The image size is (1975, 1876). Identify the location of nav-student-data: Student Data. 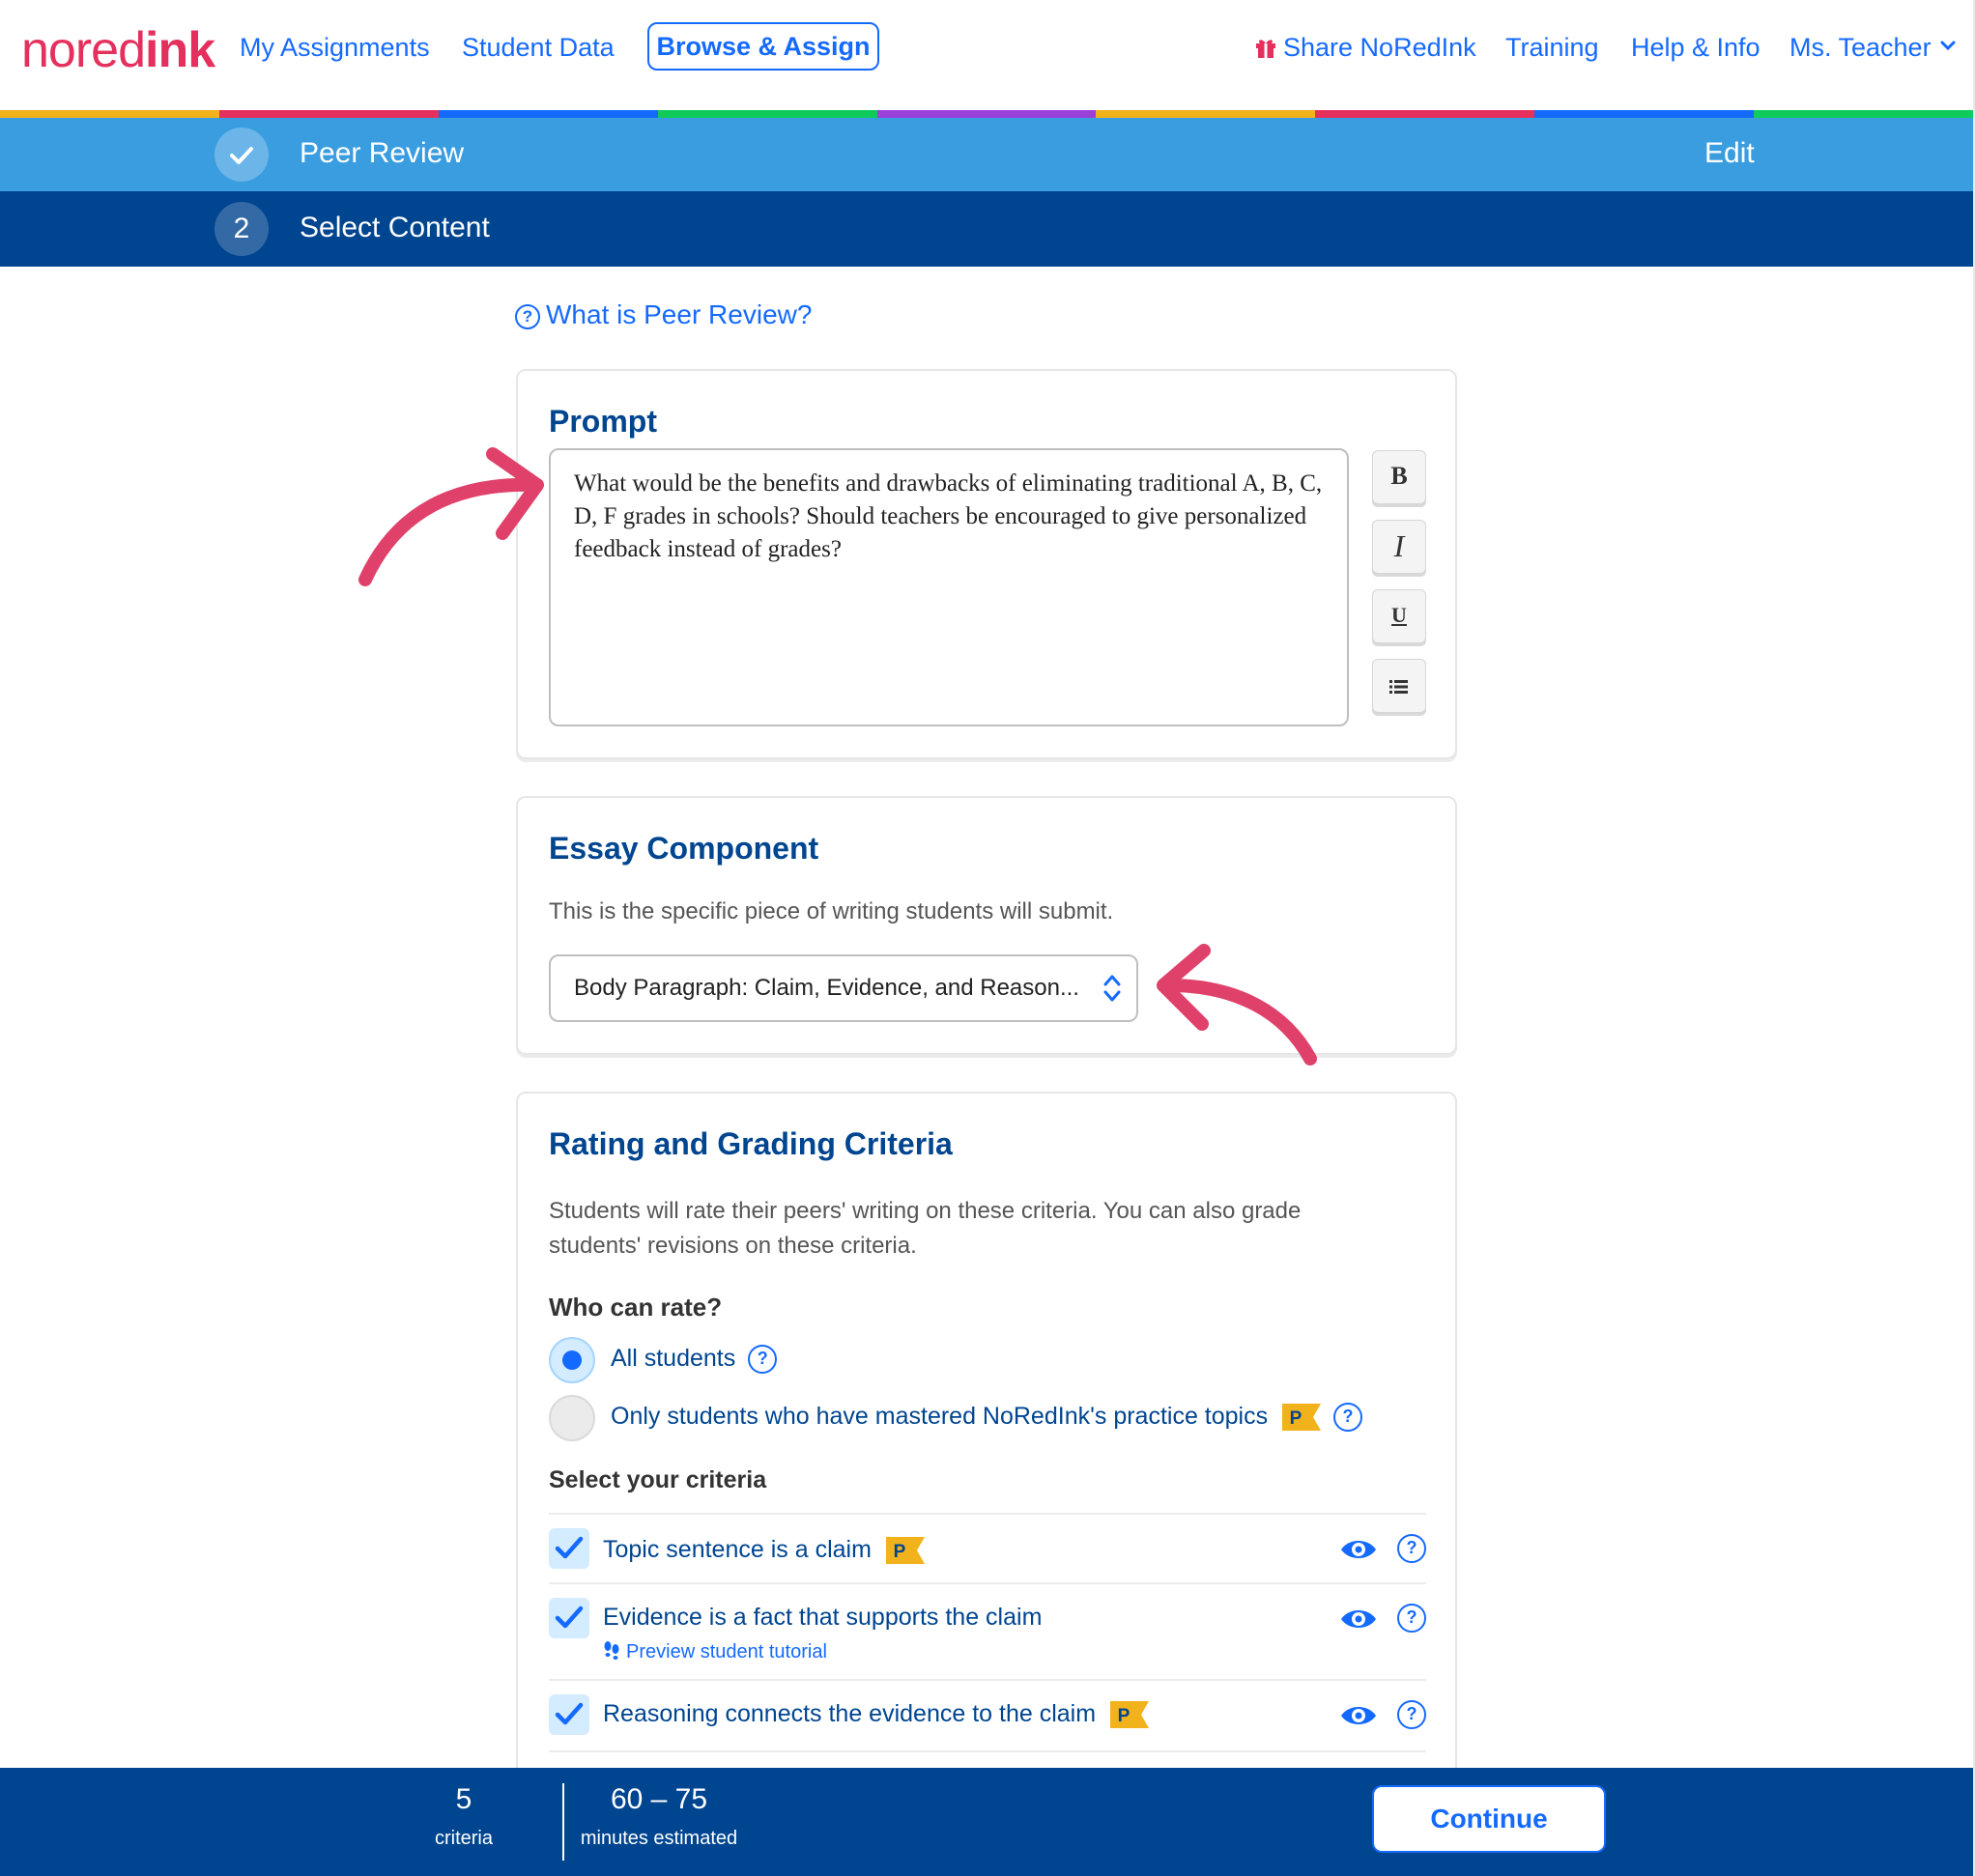
(538, 48).